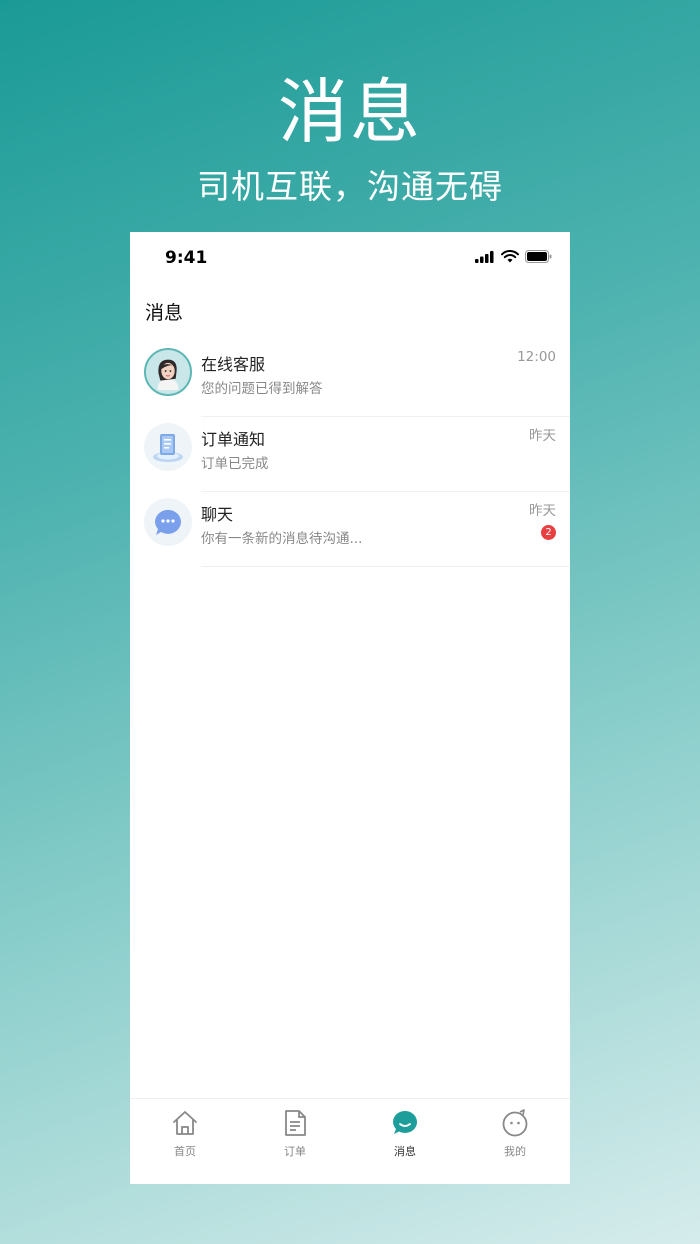 Image resolution: width=700 pixels, height=1244 pixels. What do you see at coordinates (405, 1141) in the screenshot?
I see `tab-messages: 消息` at bounding box center [405, 1141].